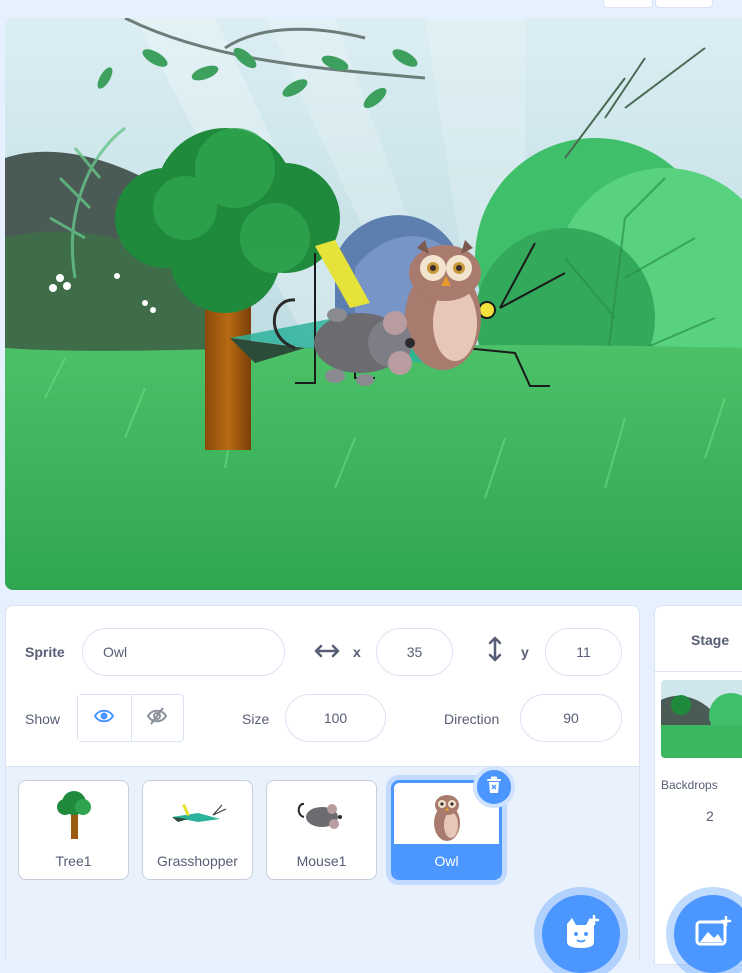  Describe the element at coordinates (628, 4) in the screenshot. I see `stage-size-button` at that location.